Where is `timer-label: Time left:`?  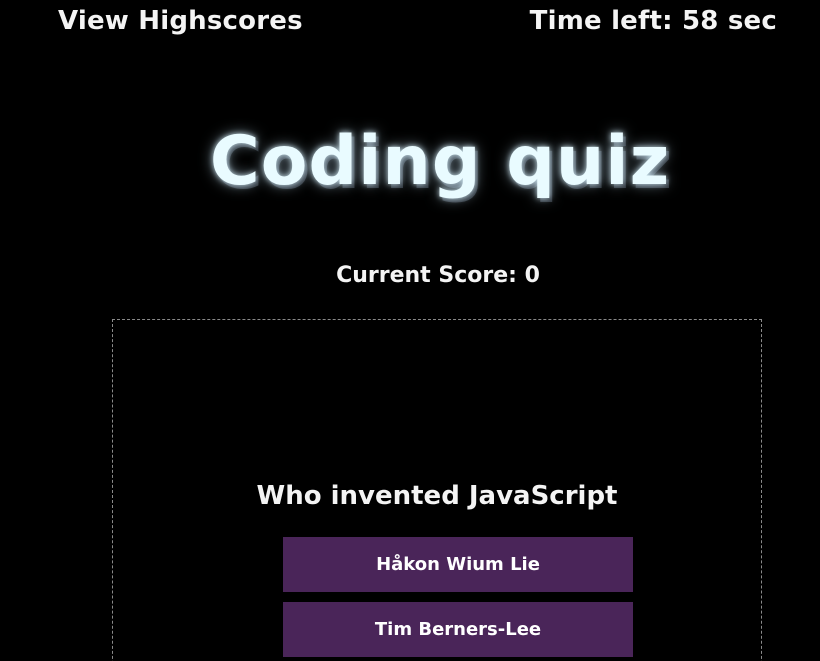 timer-label: Time left: is located at coordinates (601, 21).